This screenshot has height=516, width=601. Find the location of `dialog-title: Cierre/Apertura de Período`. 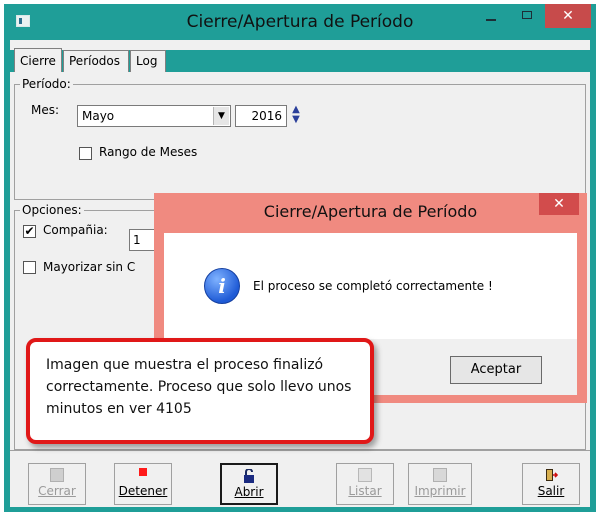

dialog-title: Cierre/Apertura de Período is located at coordinates (370, 211).